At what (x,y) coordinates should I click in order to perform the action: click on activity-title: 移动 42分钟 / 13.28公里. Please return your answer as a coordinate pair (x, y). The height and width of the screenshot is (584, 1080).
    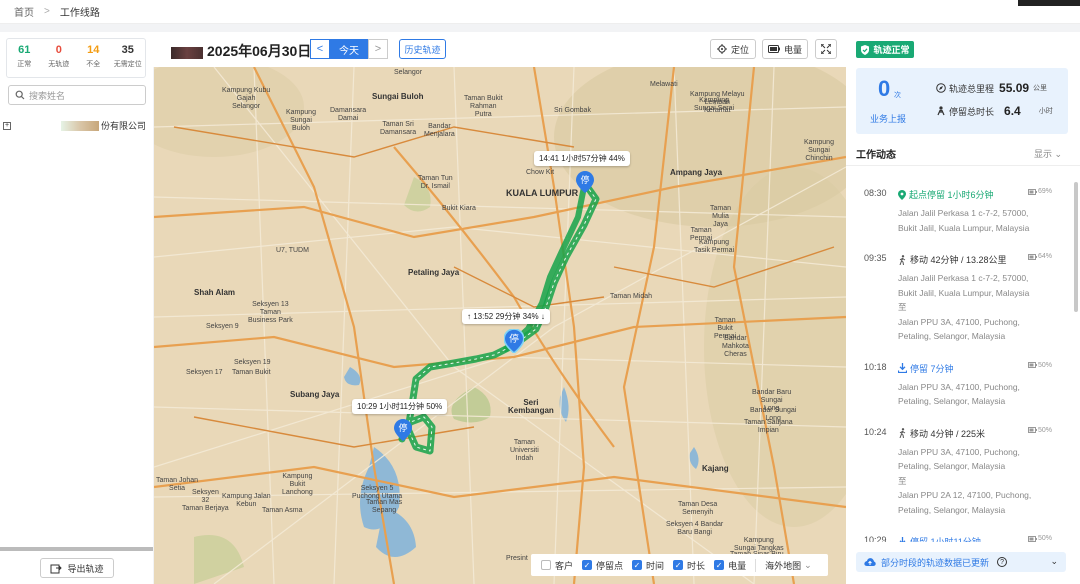
    Looking at the image, I should click on (958, 260).